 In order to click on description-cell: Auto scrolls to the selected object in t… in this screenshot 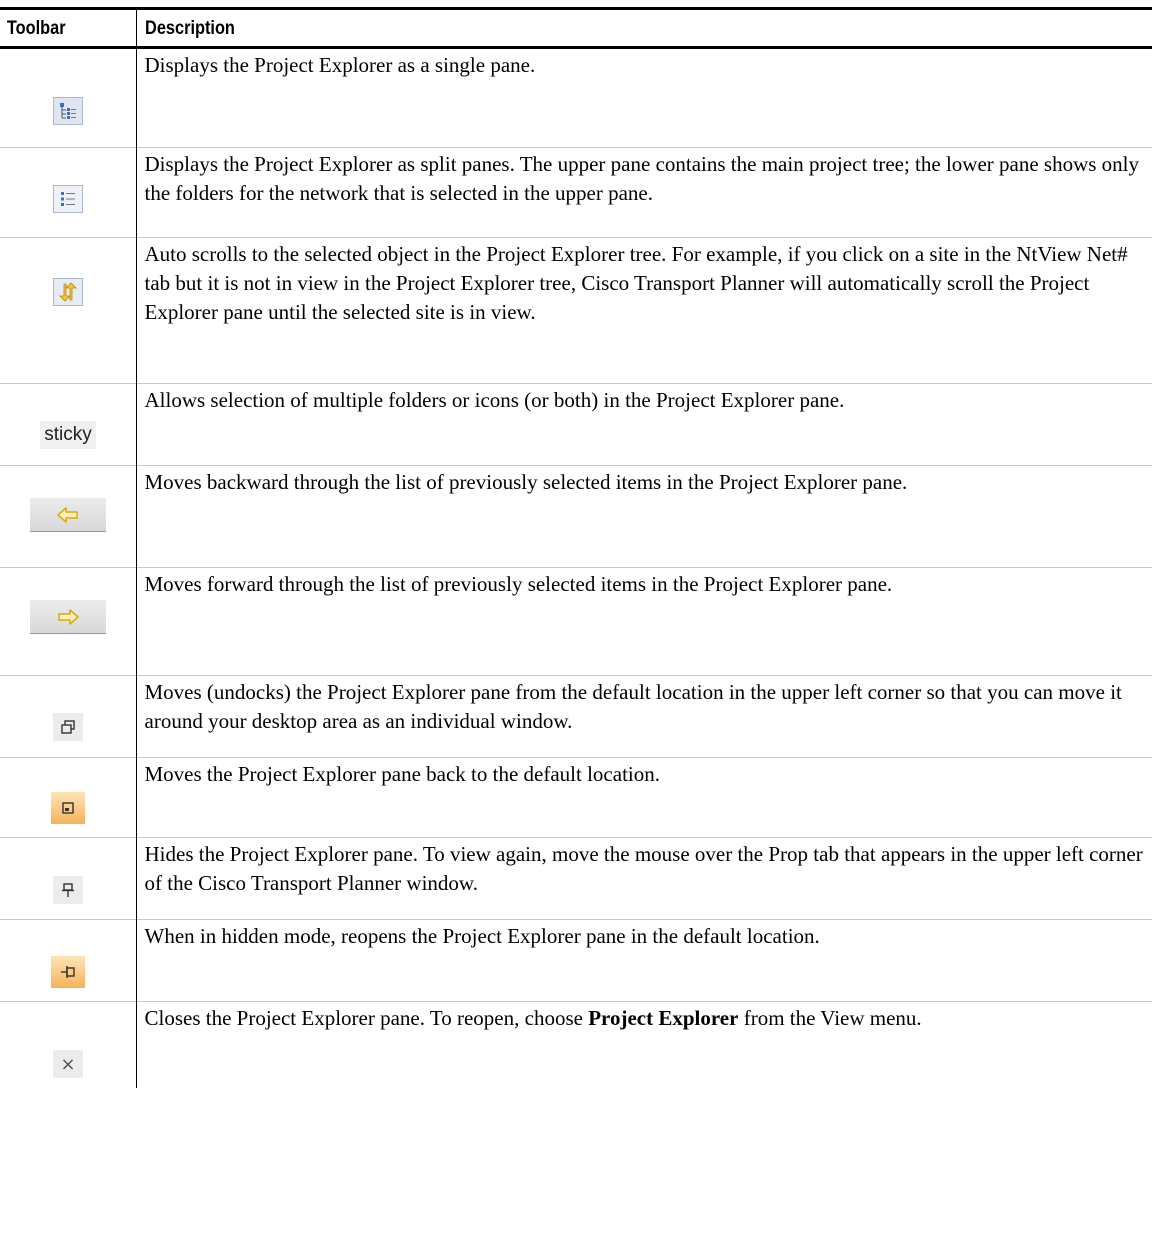, I will do `click(643, 310)`.